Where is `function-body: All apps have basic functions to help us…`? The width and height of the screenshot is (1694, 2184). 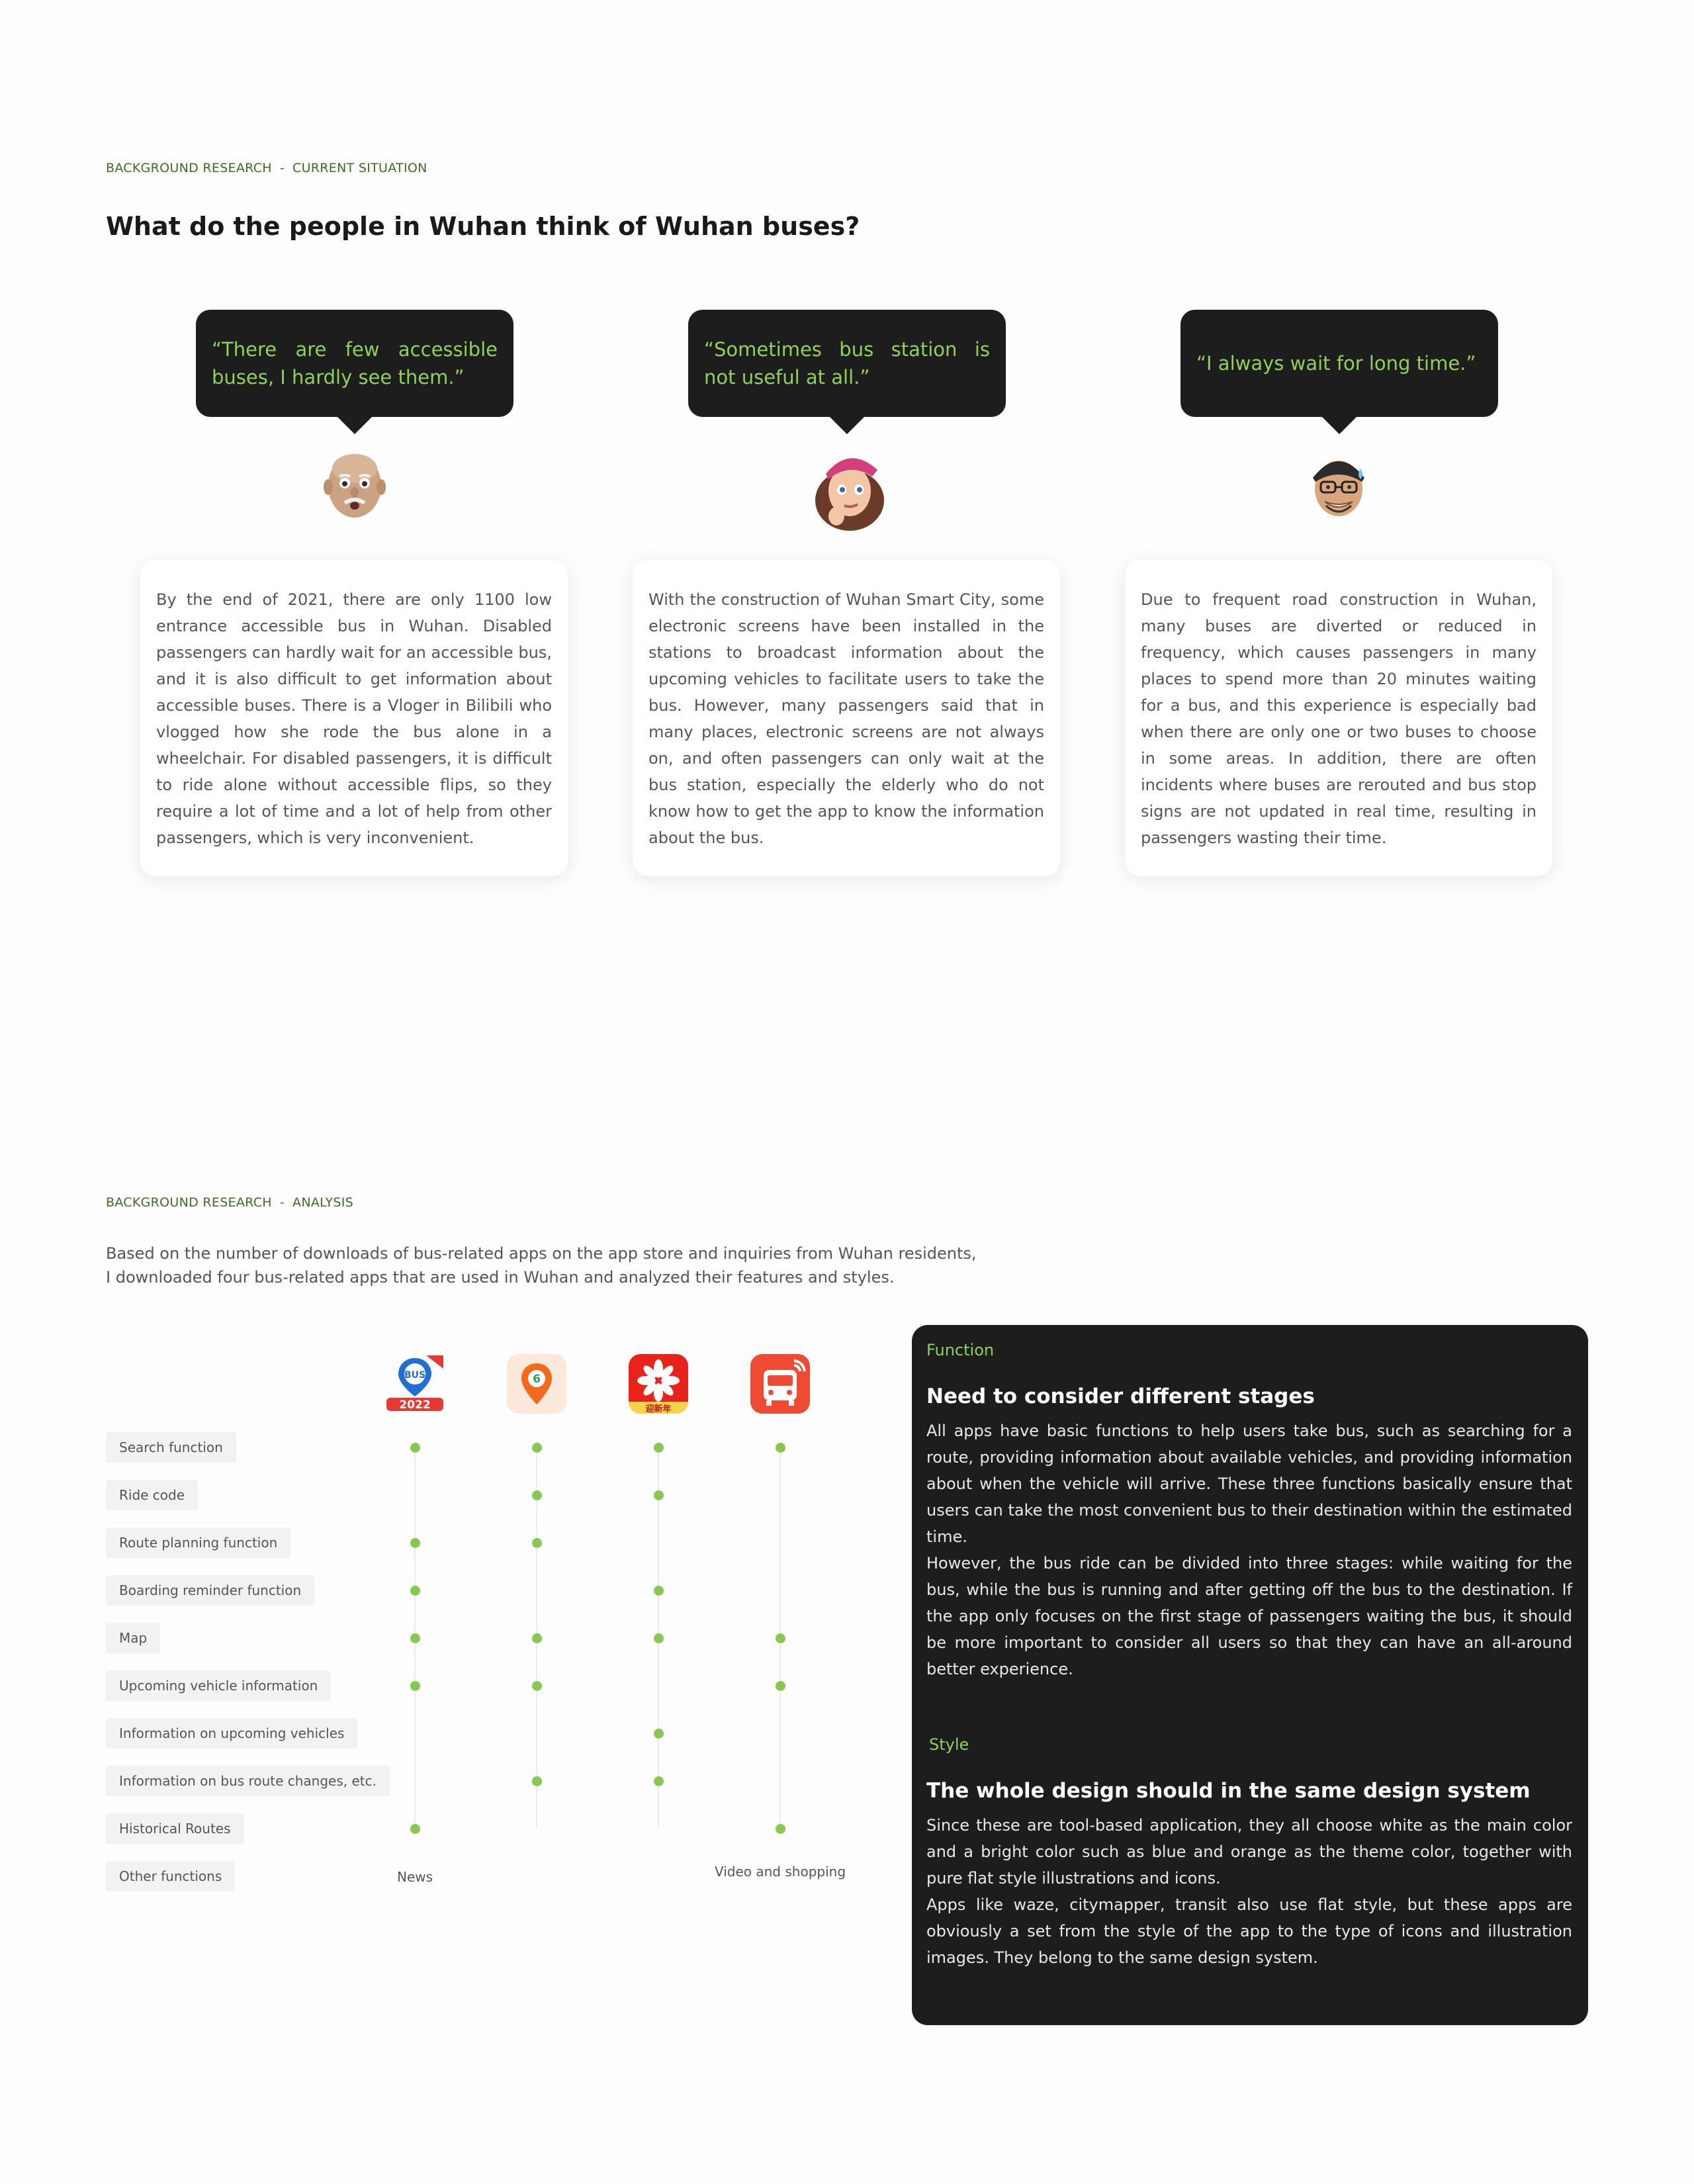
function-body: All apps have basic functions to help us… is located at coordinates (1249, 1550).